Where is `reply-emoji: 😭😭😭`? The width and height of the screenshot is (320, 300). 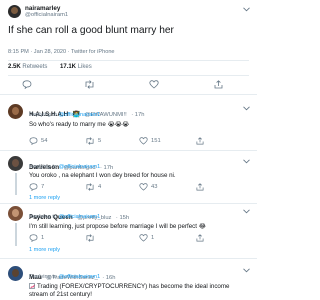 reply-emoji: 😭😭😭 is located at coordinates (118, 124).